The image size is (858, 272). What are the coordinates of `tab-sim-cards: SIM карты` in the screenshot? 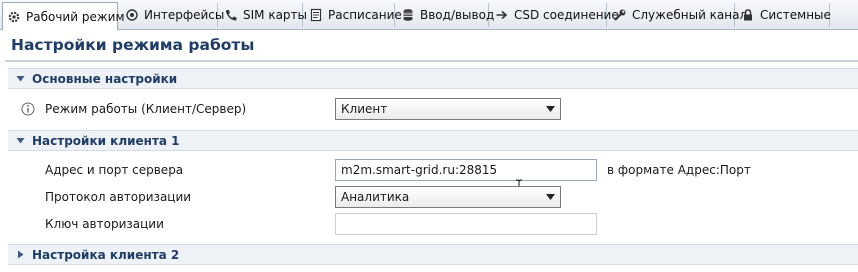 It's located at (263, 15).